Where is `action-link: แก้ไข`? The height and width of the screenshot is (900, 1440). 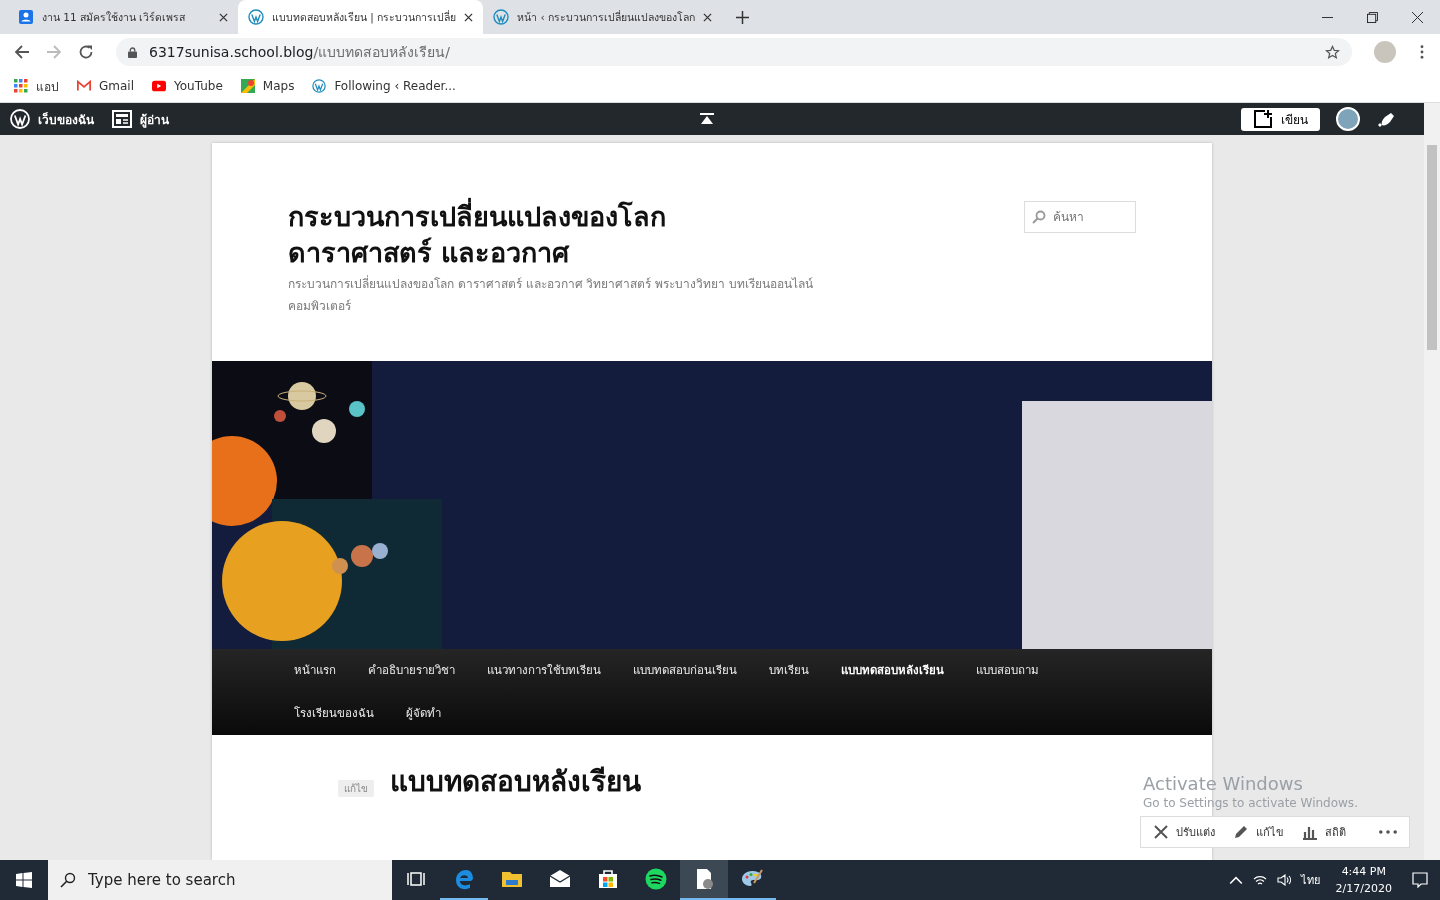 action-link: แก้ไข is located at coordinates (1258, 832).